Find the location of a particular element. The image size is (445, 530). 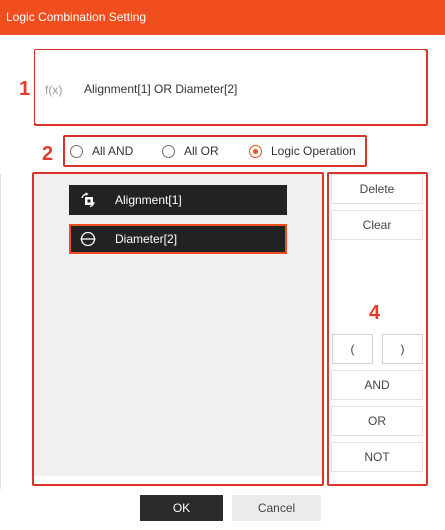

ok-button: OK is located at coordinates (181, 508).